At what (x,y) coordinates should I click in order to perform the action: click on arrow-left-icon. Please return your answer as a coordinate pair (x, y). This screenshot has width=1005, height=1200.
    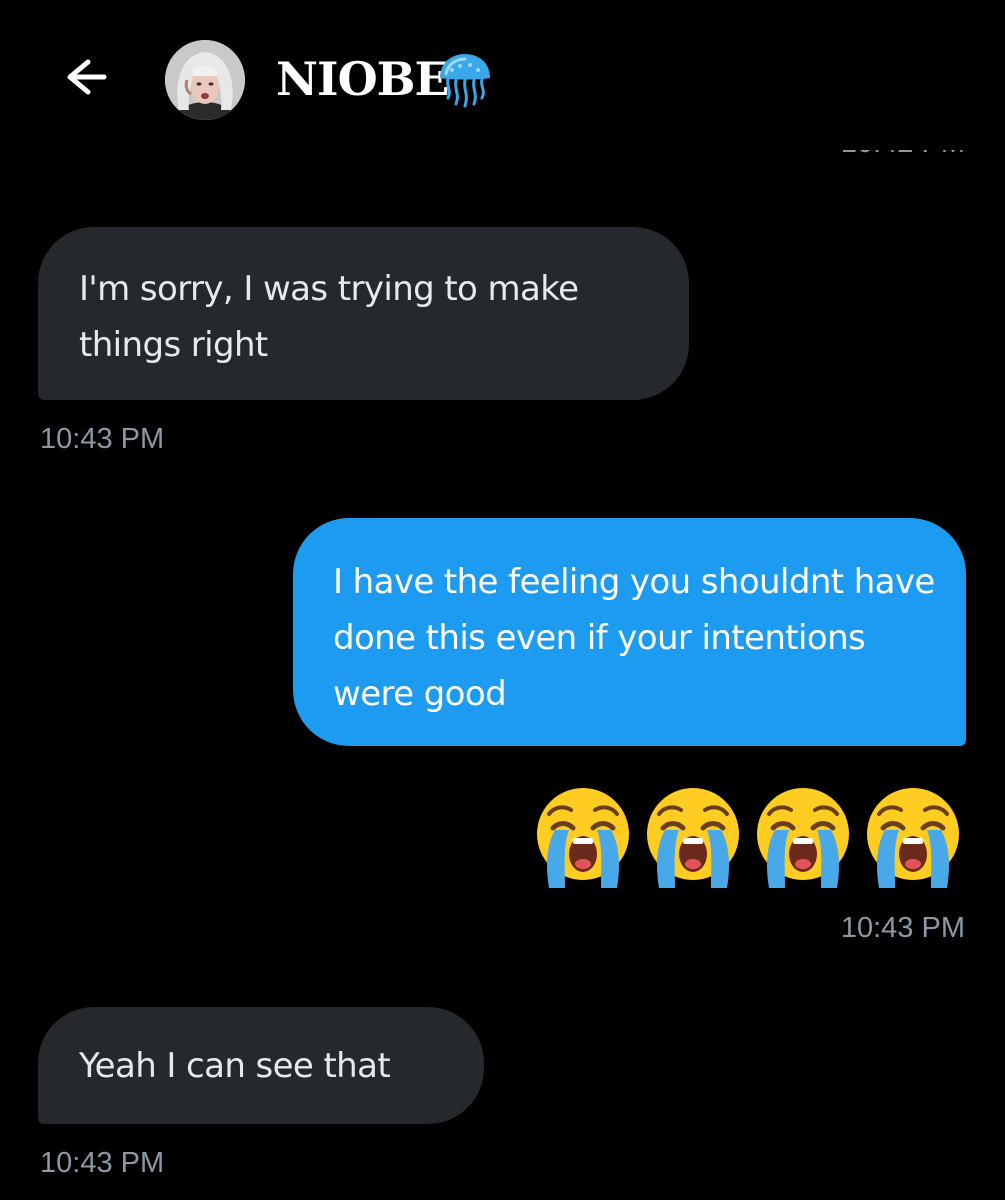
    Looking at the image, I should click on (87, 77).